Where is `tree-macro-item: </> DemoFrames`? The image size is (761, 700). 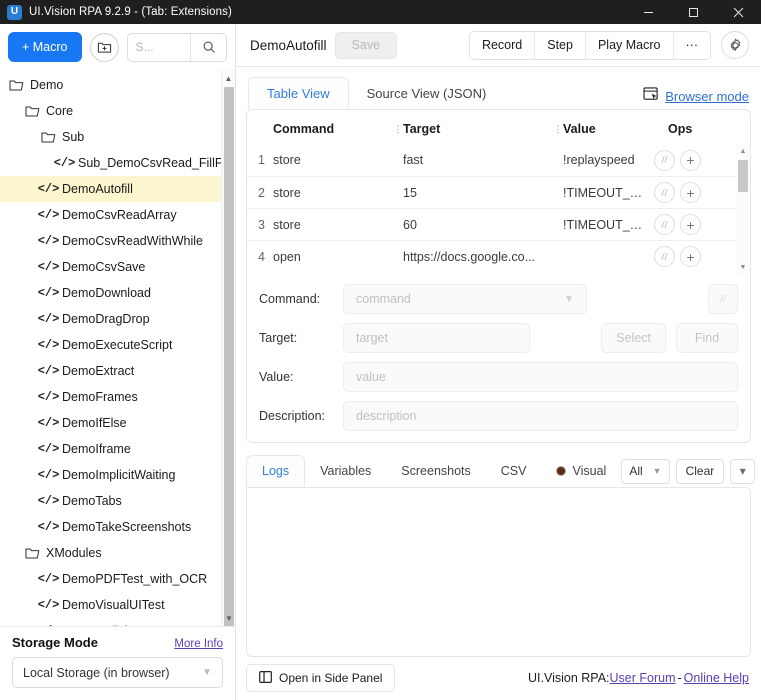 tree-macro-item: </> DemoFrames is located at coordinates (110, 397).